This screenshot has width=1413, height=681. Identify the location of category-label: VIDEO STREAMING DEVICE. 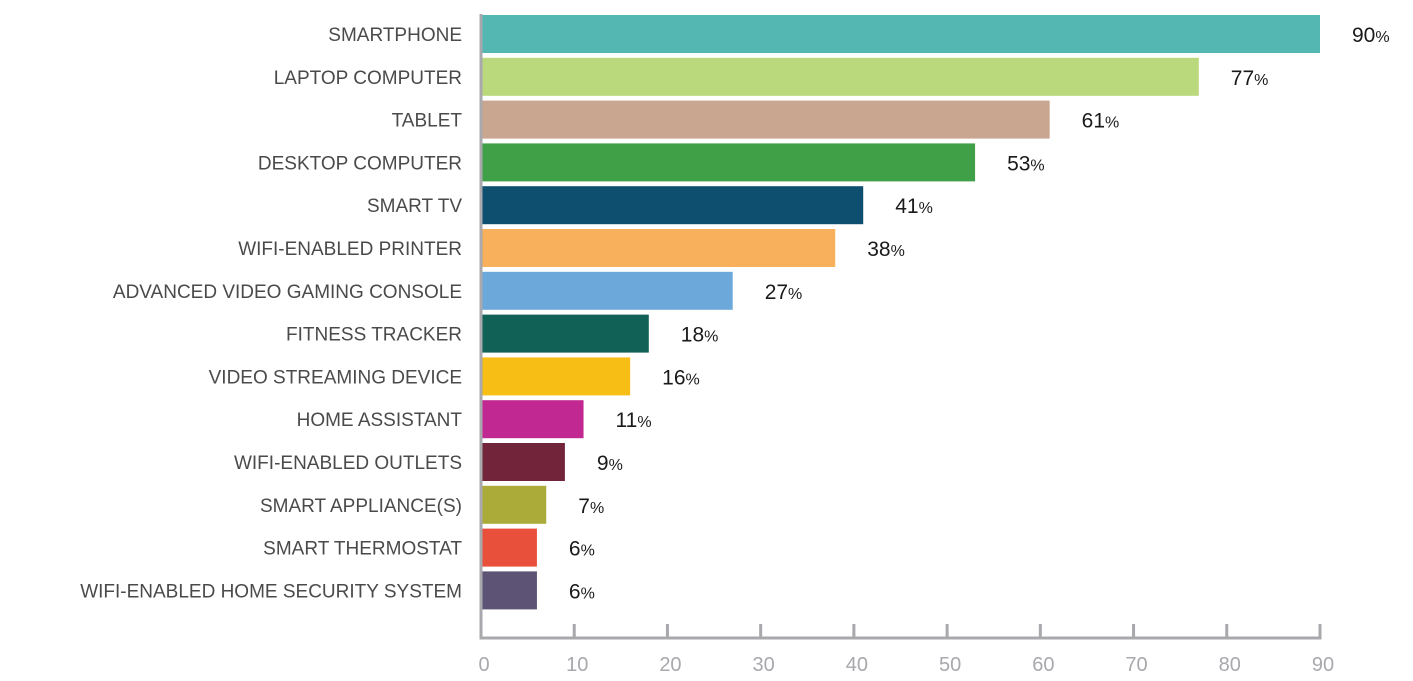
(335, 377).